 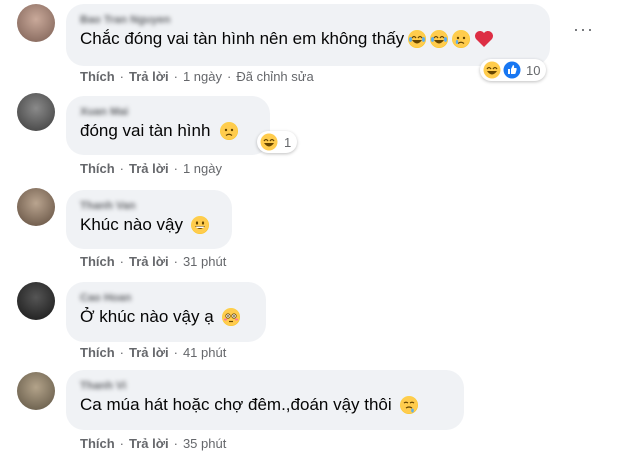 I want to click on comment-bubble: Xuan Mai đóng vai tàn hình, so click(x=168, y=125).